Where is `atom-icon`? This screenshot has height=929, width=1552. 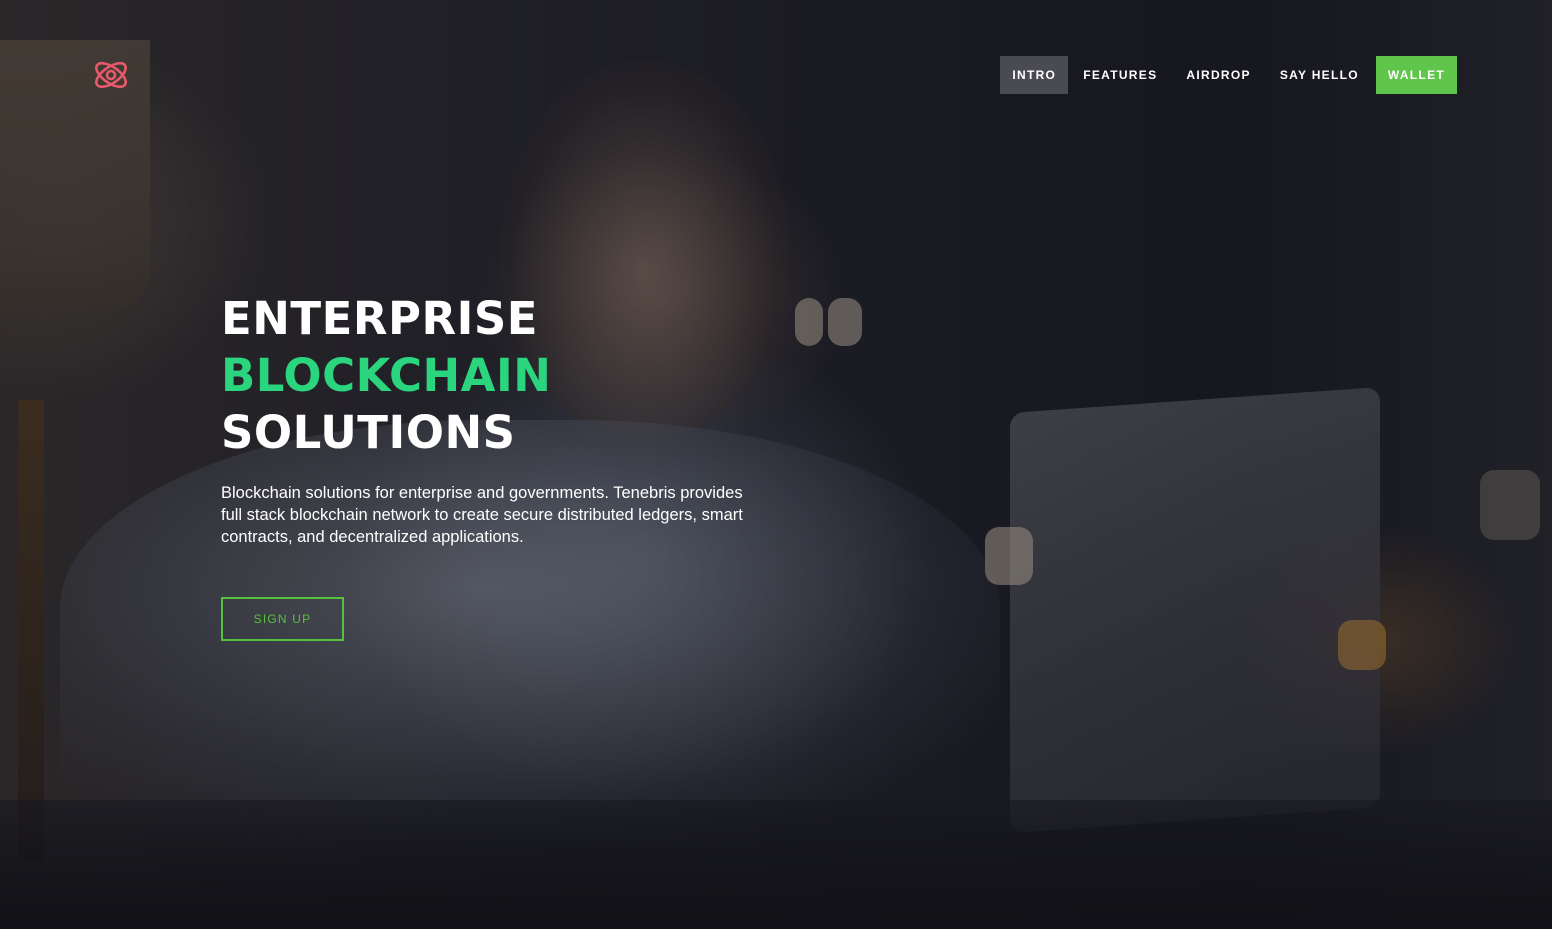 atom-icon is located at coordinates (111, 75).